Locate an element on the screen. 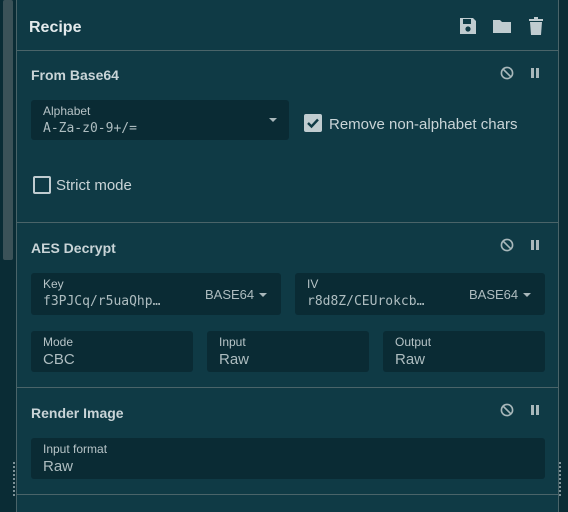  trash-icon is located at coordinates (536, 26).